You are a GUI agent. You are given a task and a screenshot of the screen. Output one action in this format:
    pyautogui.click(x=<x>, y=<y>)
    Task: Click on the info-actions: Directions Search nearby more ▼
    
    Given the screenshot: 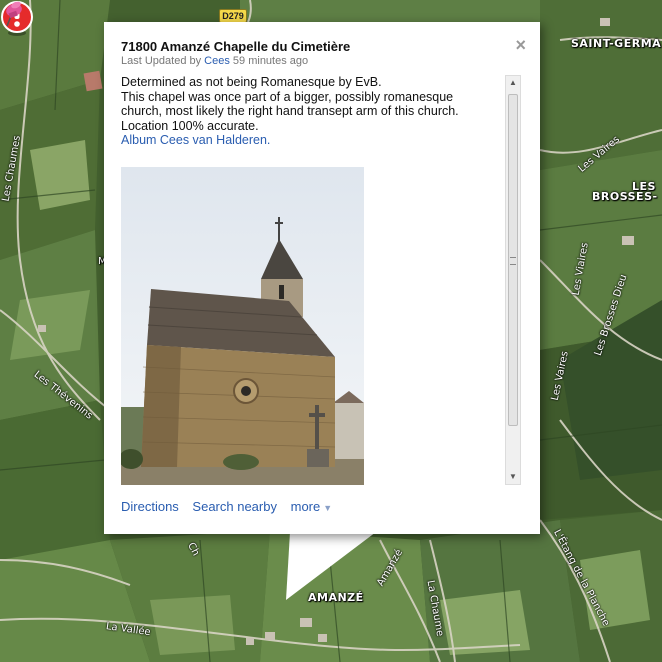 What is the action you would take?
    pyautogui.click(x=236, y=506)
    